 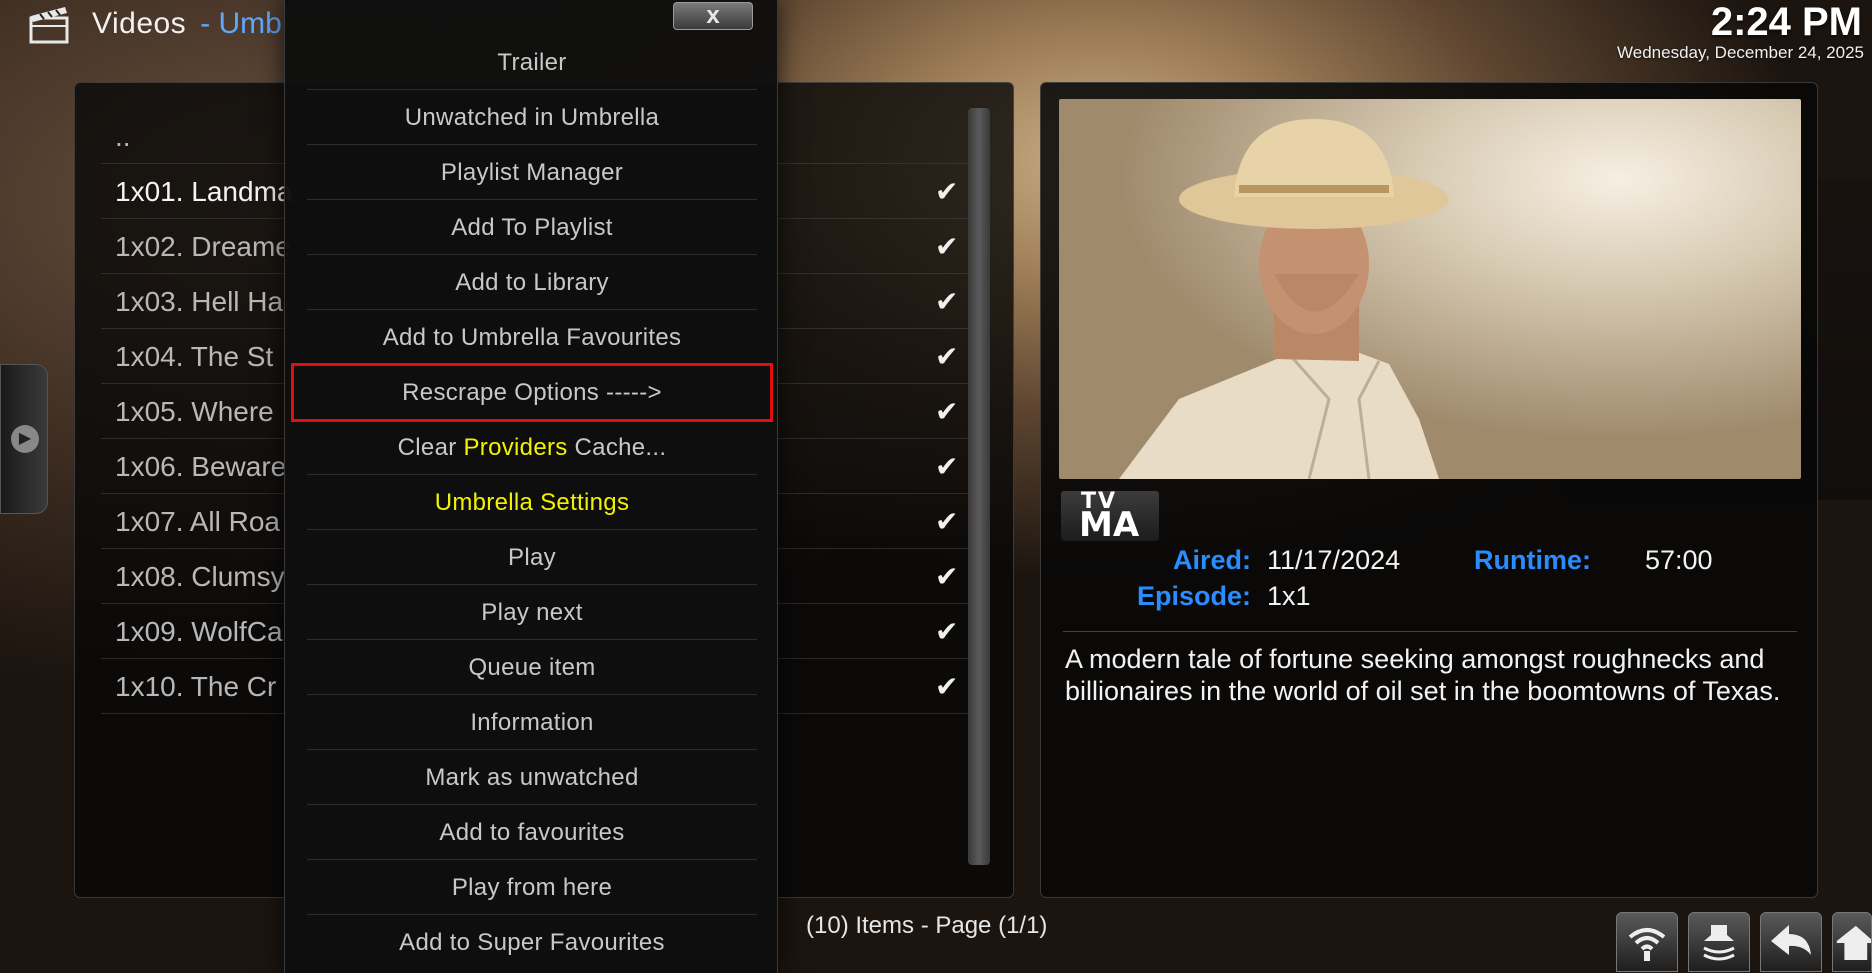 What do you see at coordinates (1679, 560) in the screenshot?
I see `runtime-value: 57:00` at bounding box center [1679, 560].